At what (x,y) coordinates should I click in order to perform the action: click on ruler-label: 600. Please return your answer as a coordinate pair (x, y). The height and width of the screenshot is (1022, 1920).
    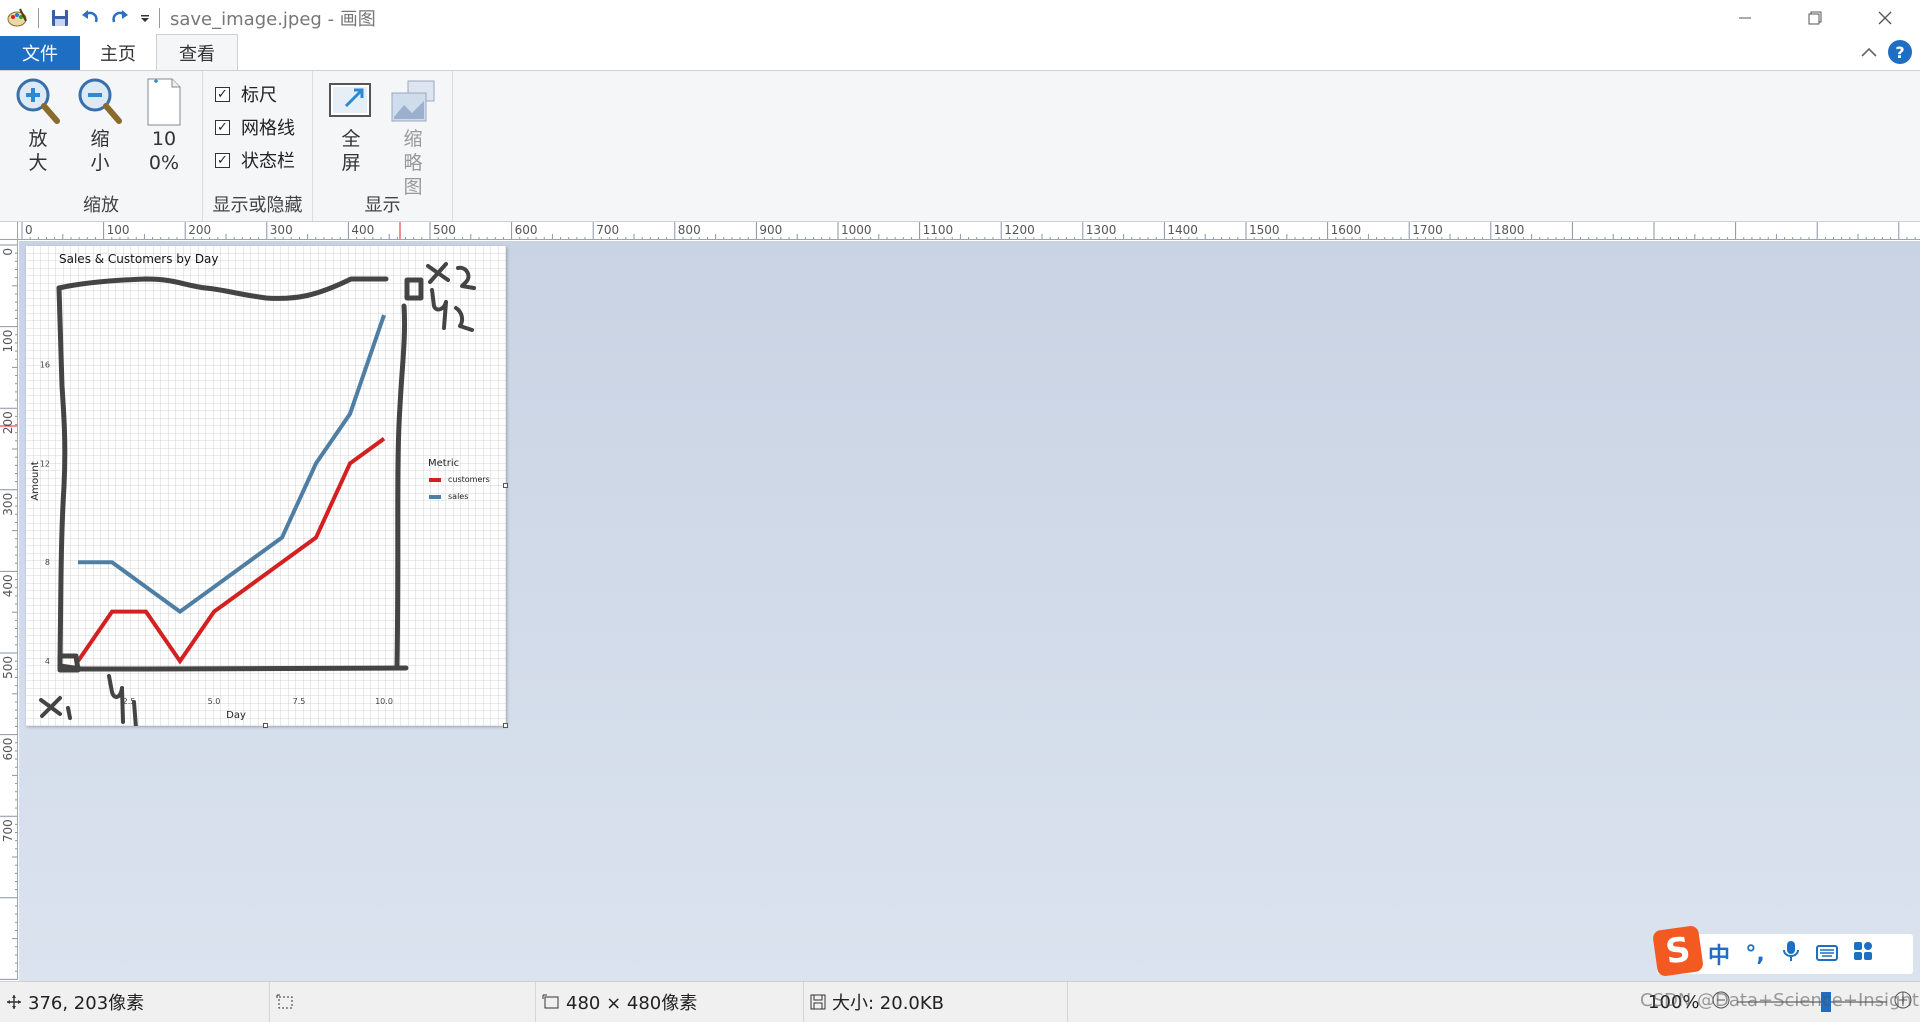
    Looking at the image, I should click on (526, 230).